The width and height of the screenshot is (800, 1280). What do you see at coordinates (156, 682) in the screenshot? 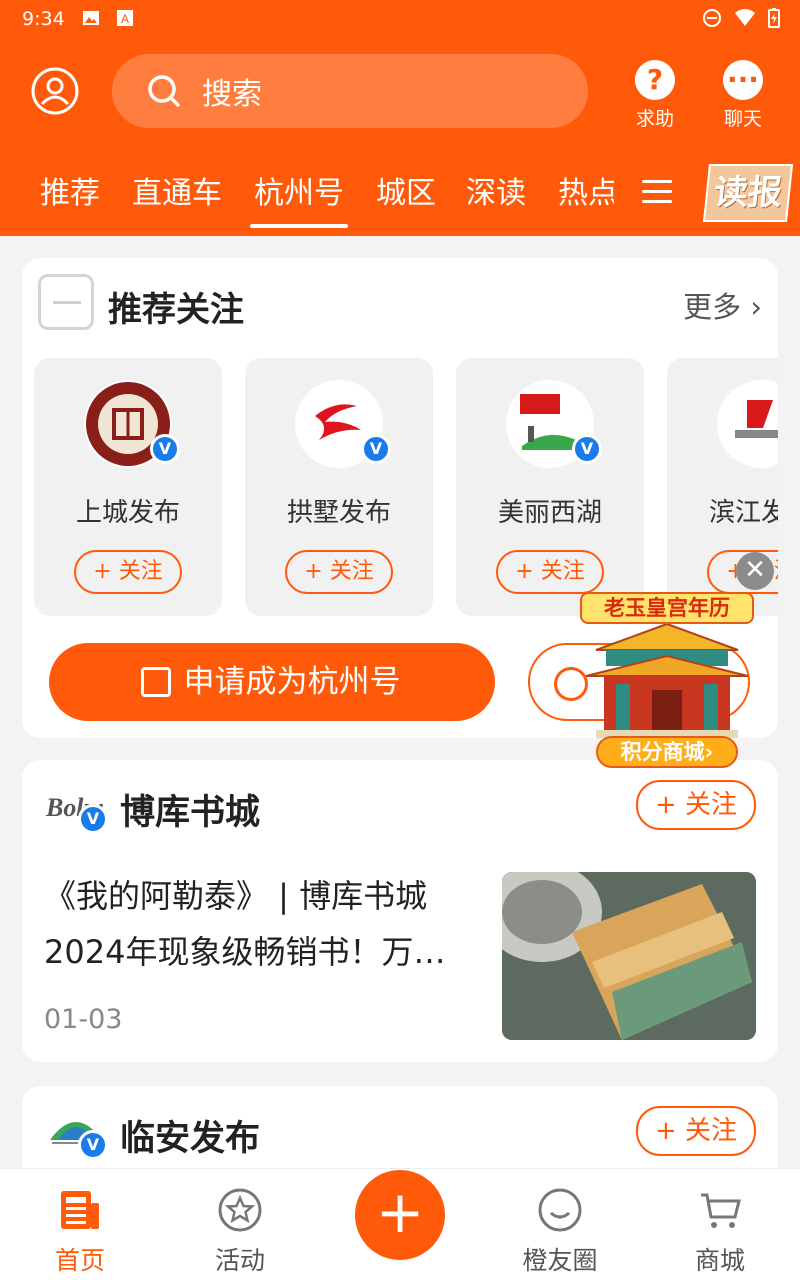
I see `edit-icon` at bounding box center [156, 682].